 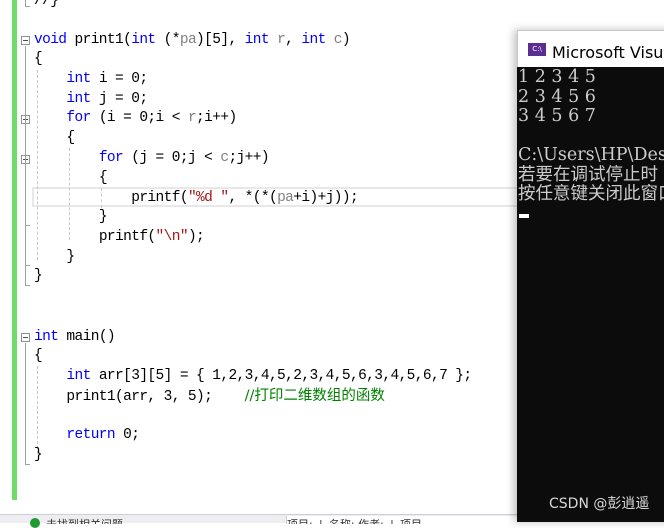 I want to click on console-title: Microsoft Visual Studio 调试控制台, so click(x=608, y=52).